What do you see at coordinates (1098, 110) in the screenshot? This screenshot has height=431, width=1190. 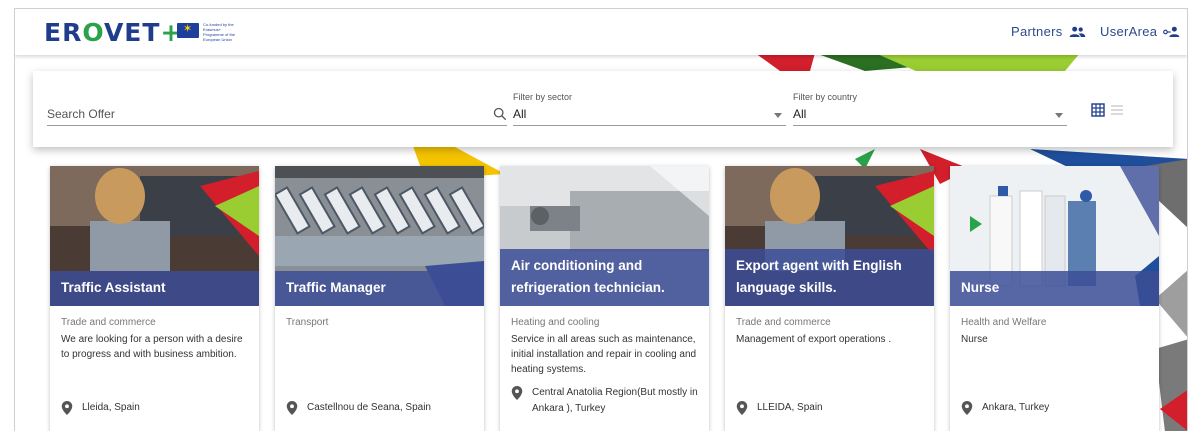 I see `grid-view-icon` at bounding box center [1098, 110].